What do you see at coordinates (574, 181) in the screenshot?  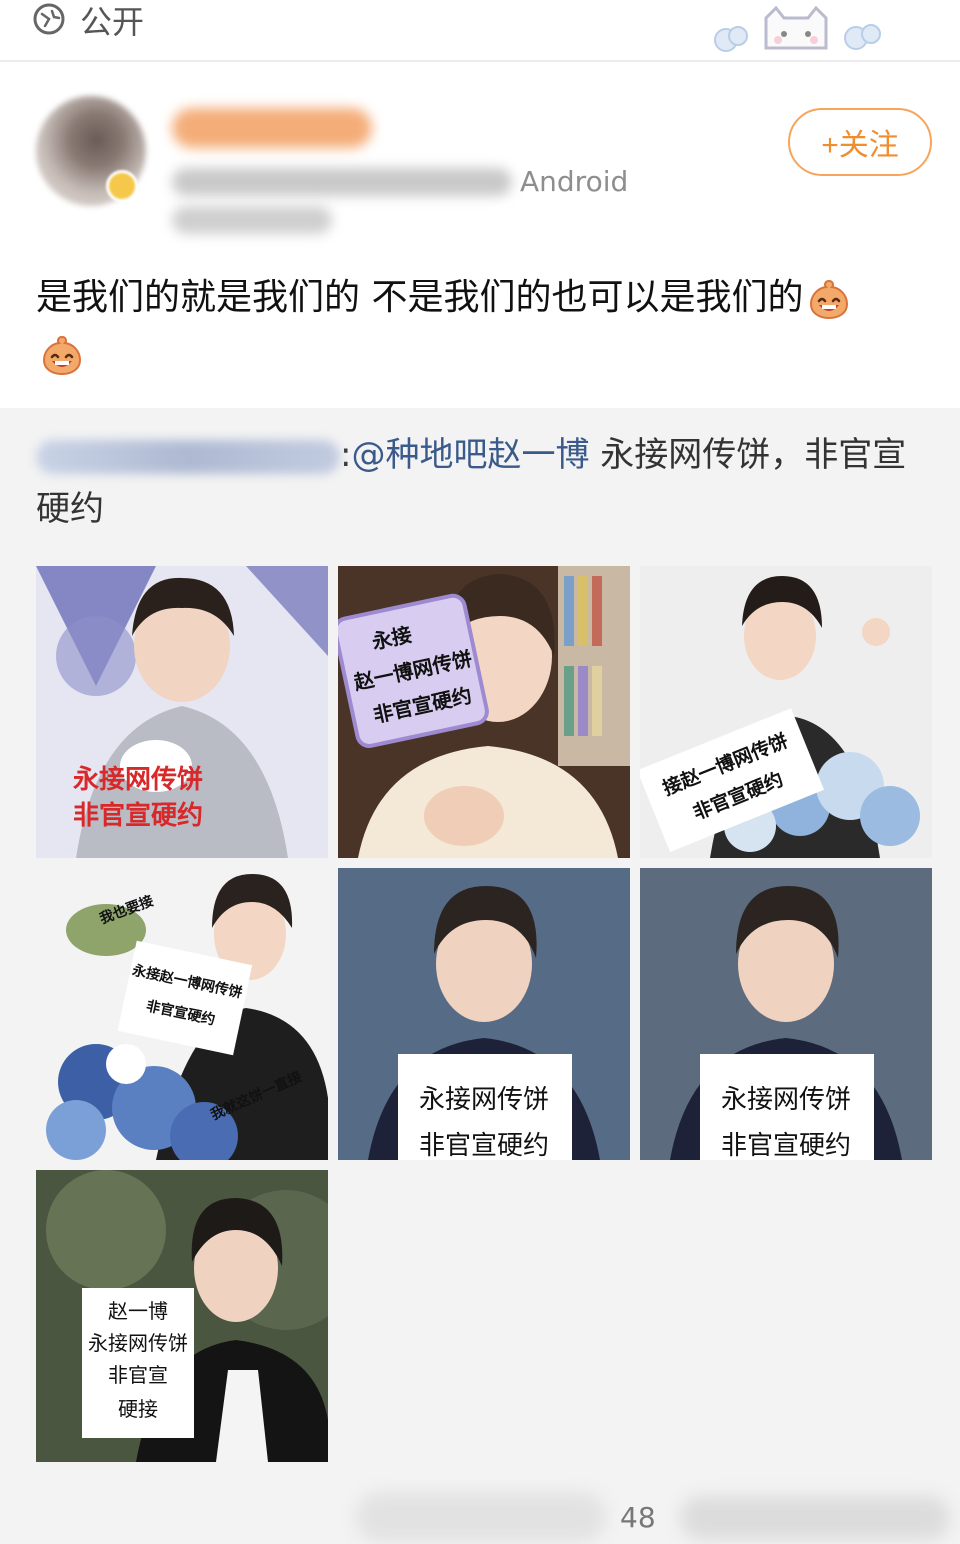 I see `device-label: Android` at bounding box center [574, 181].